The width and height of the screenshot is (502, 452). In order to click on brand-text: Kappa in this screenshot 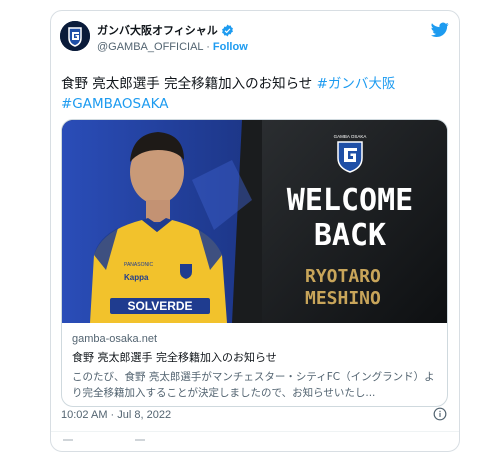, I will do `click(136, 277)`.